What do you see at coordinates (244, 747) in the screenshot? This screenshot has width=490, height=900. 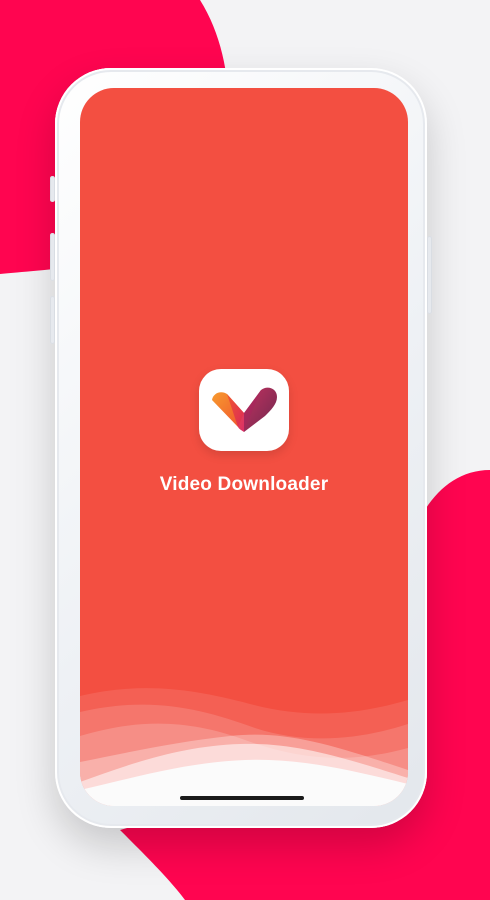 I see `bottom-waves` at bounding box center [244, 747].